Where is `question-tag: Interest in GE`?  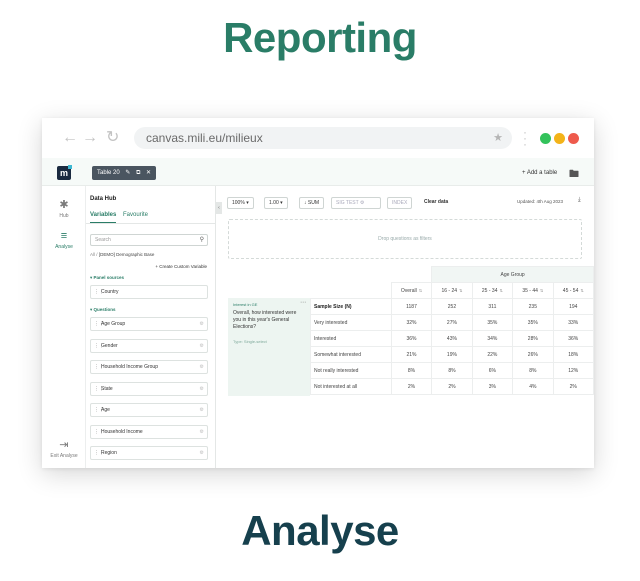 question-tag: Interest in GE is located at coordinates (245, 304).